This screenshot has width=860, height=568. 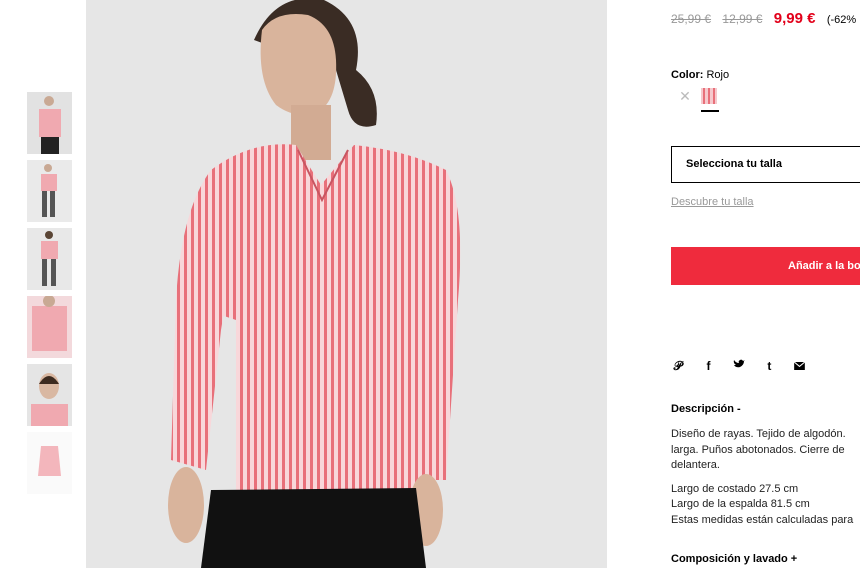 What do you see at coordinates (841, 20) in the screenshot?
I see `discount-percent: (-62%` at bounding box center [841, 20].